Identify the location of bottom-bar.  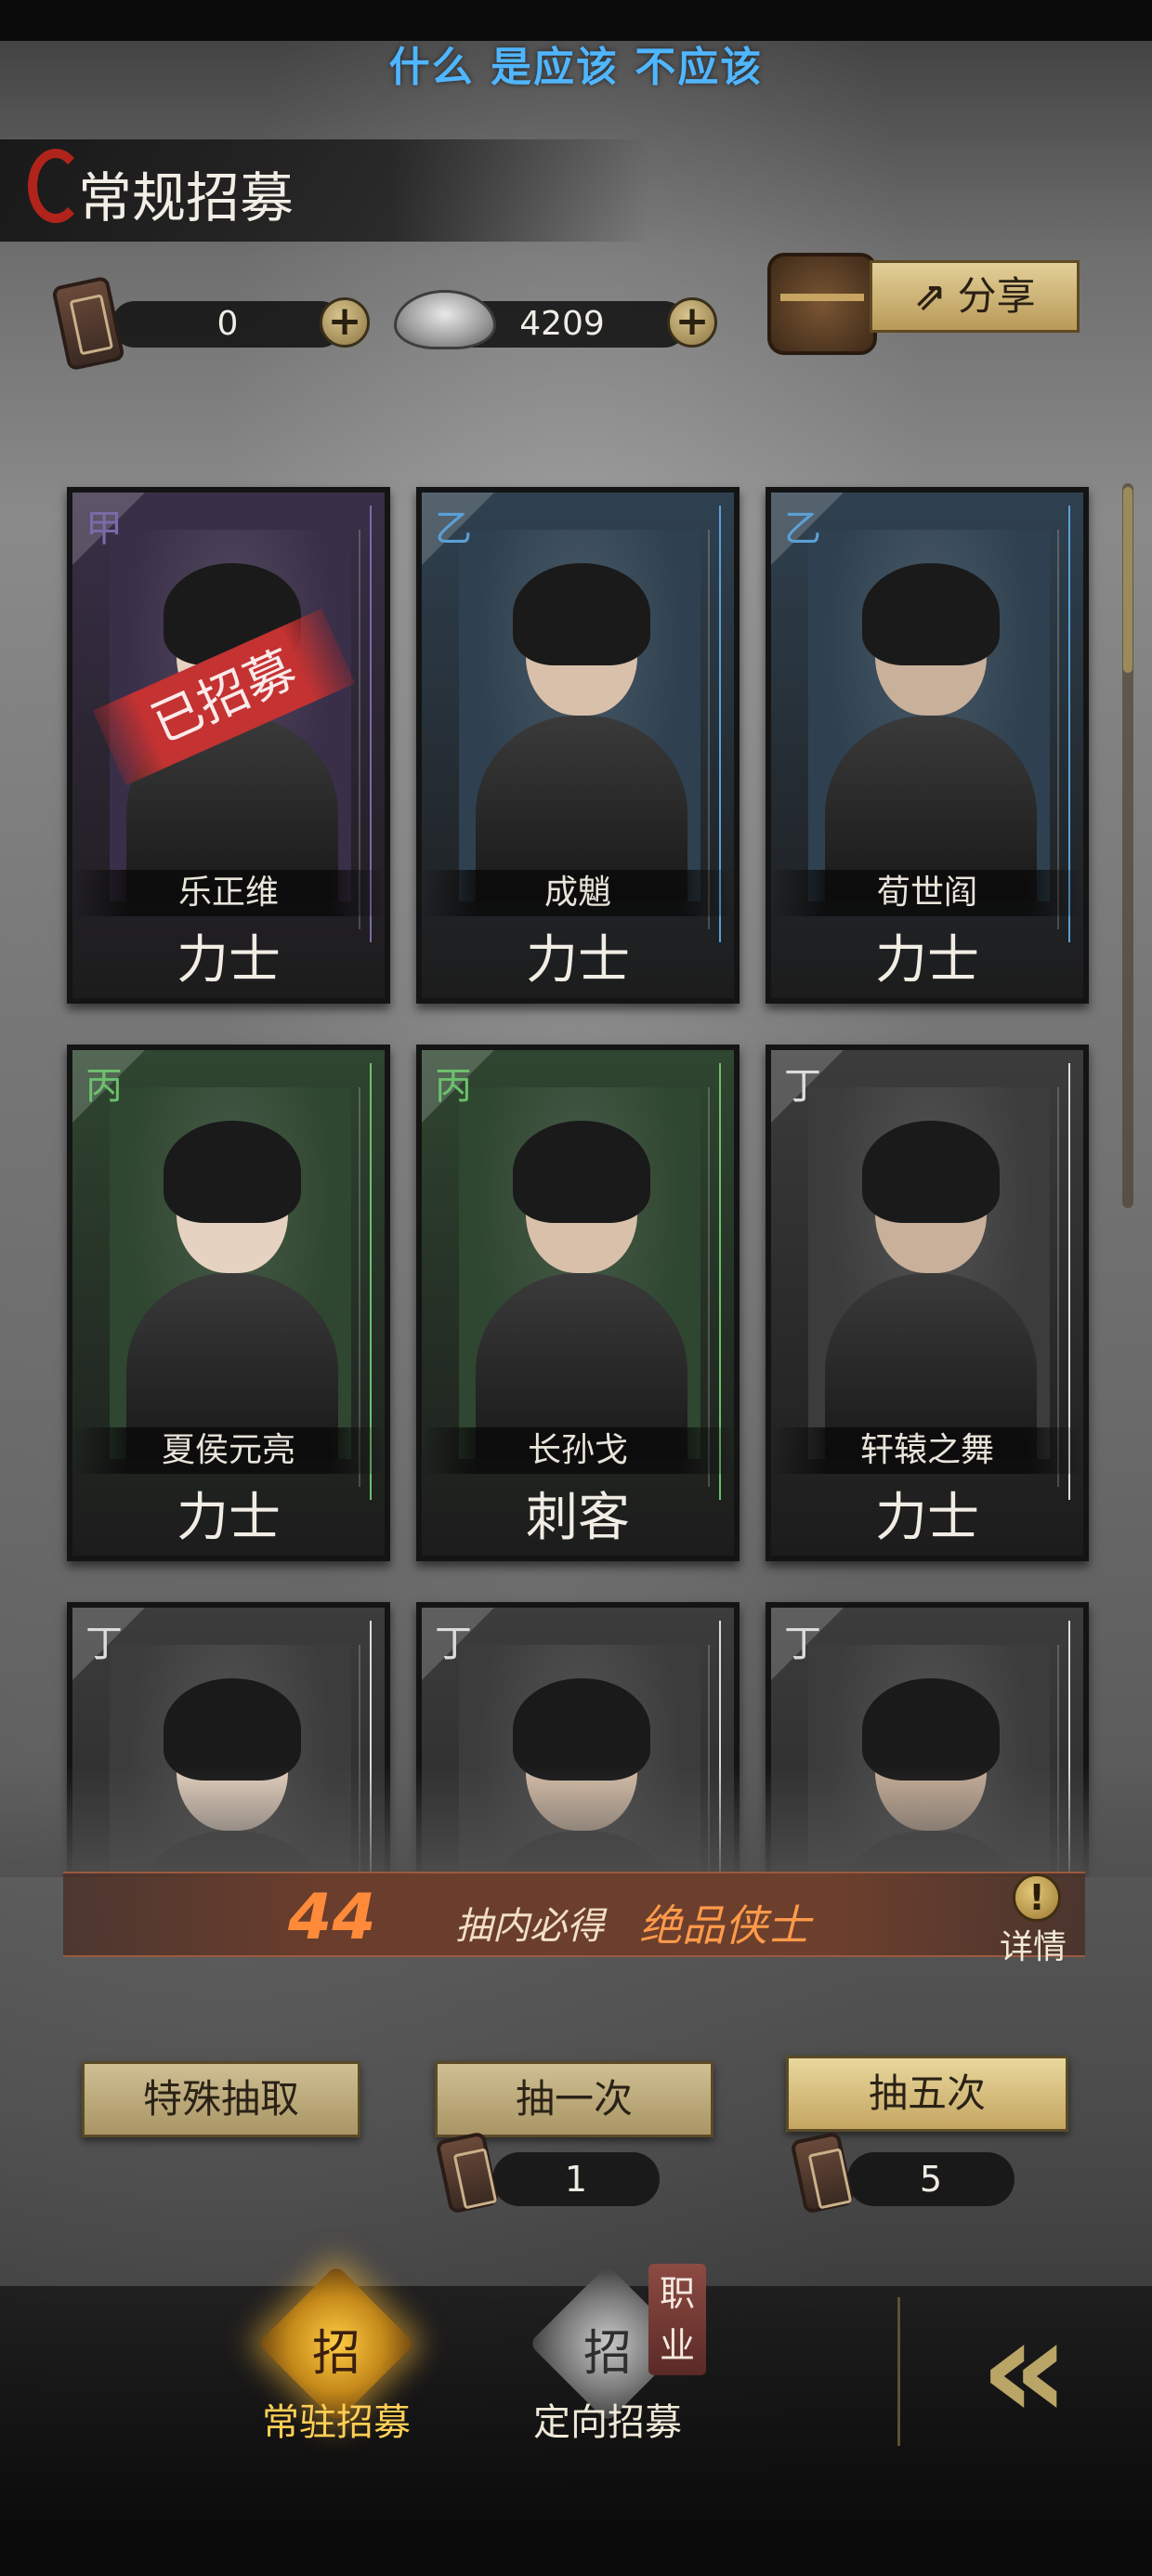
(576, 2548).